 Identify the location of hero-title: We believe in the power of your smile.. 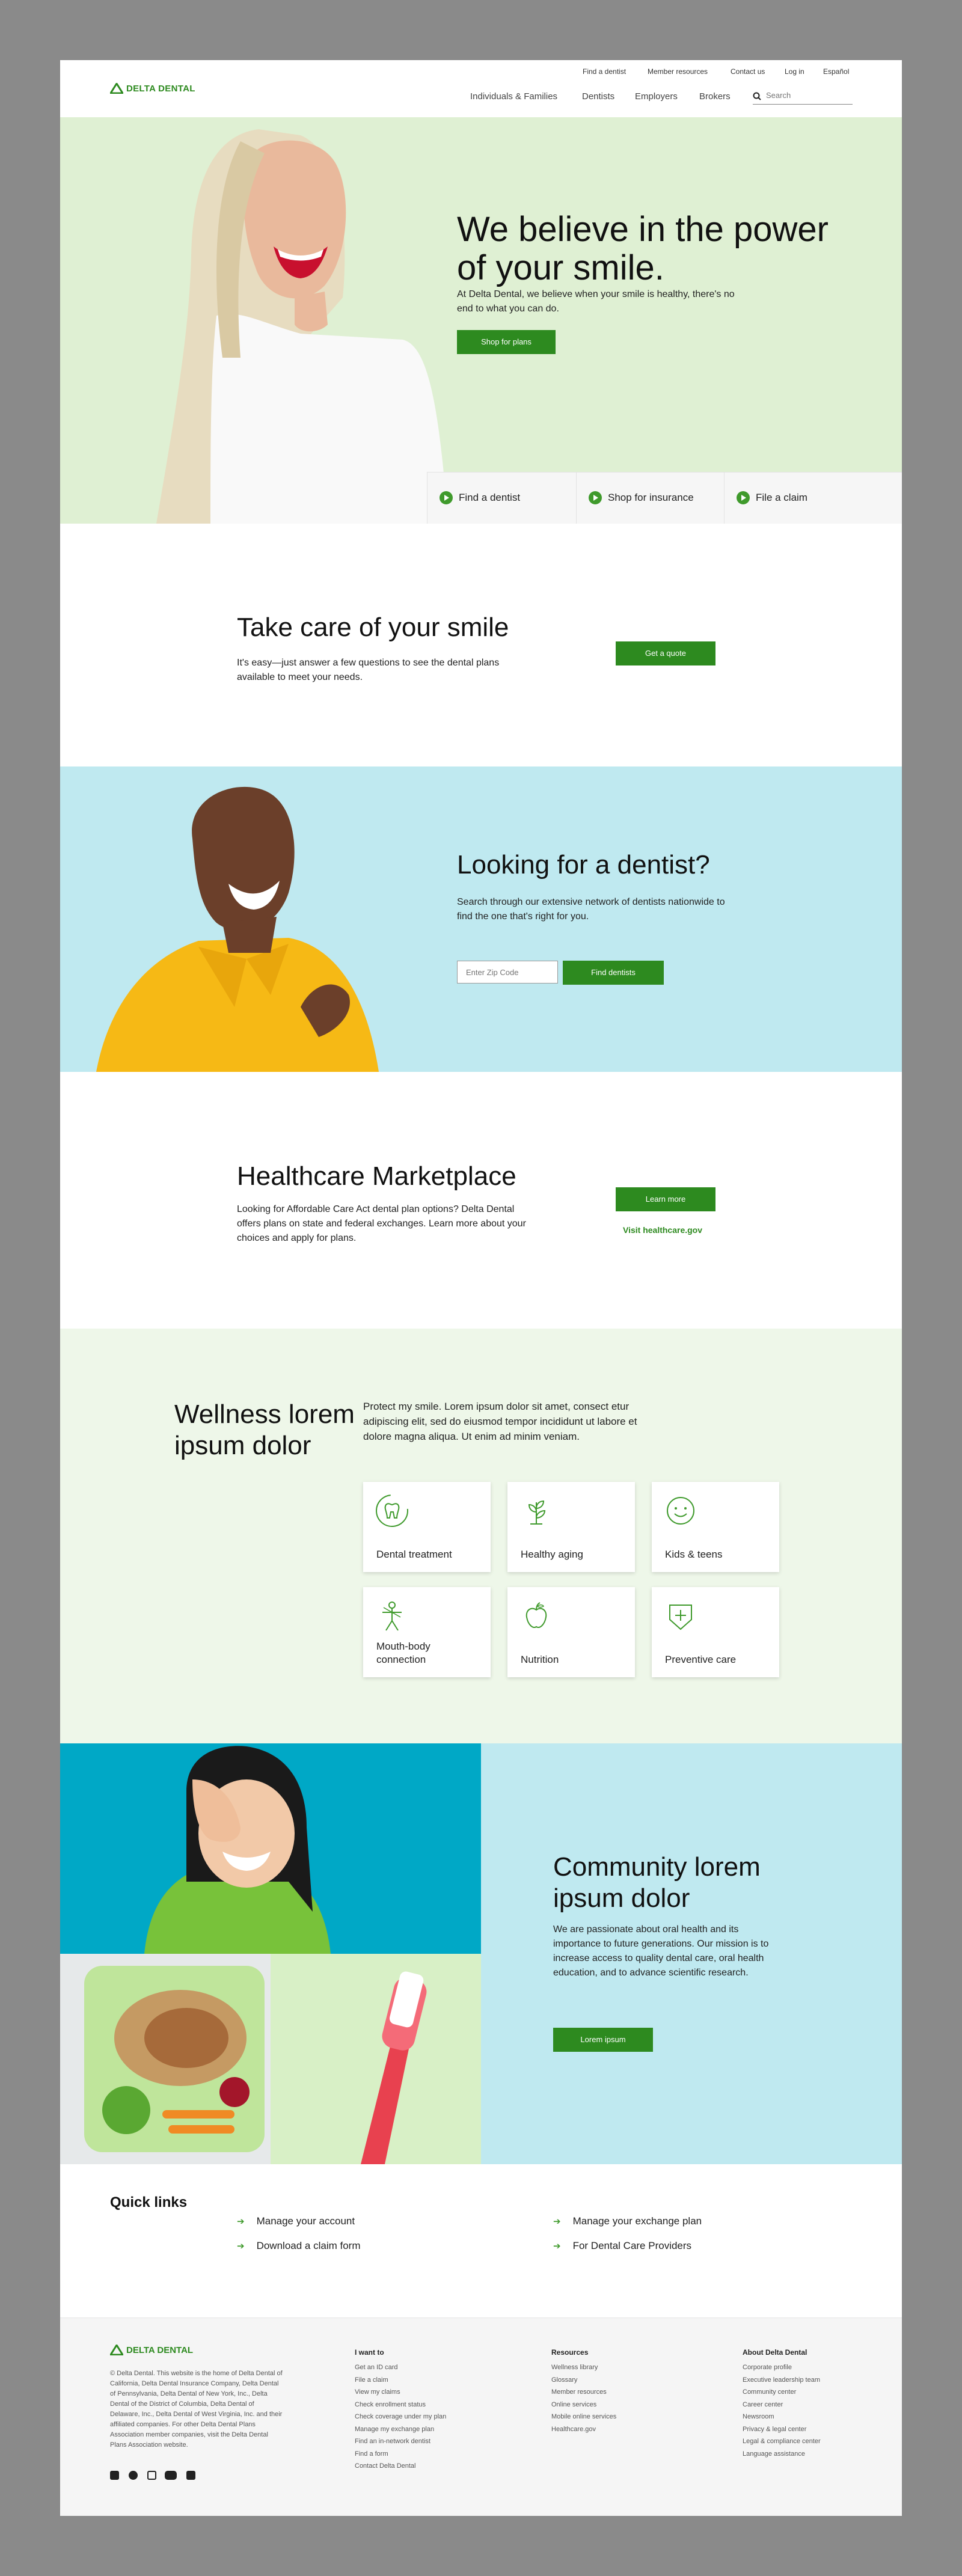
(643, 248).